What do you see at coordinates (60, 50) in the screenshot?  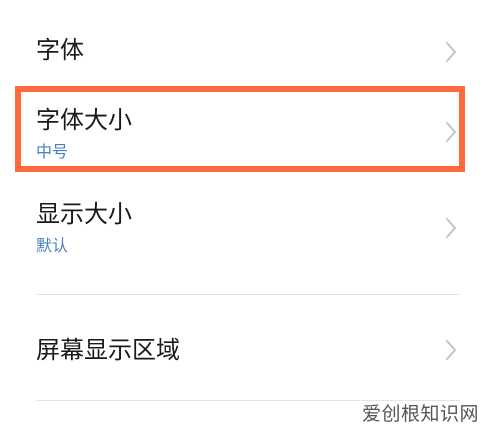 I see `settings-item-title: 字体` at bounding box center [60, 50].